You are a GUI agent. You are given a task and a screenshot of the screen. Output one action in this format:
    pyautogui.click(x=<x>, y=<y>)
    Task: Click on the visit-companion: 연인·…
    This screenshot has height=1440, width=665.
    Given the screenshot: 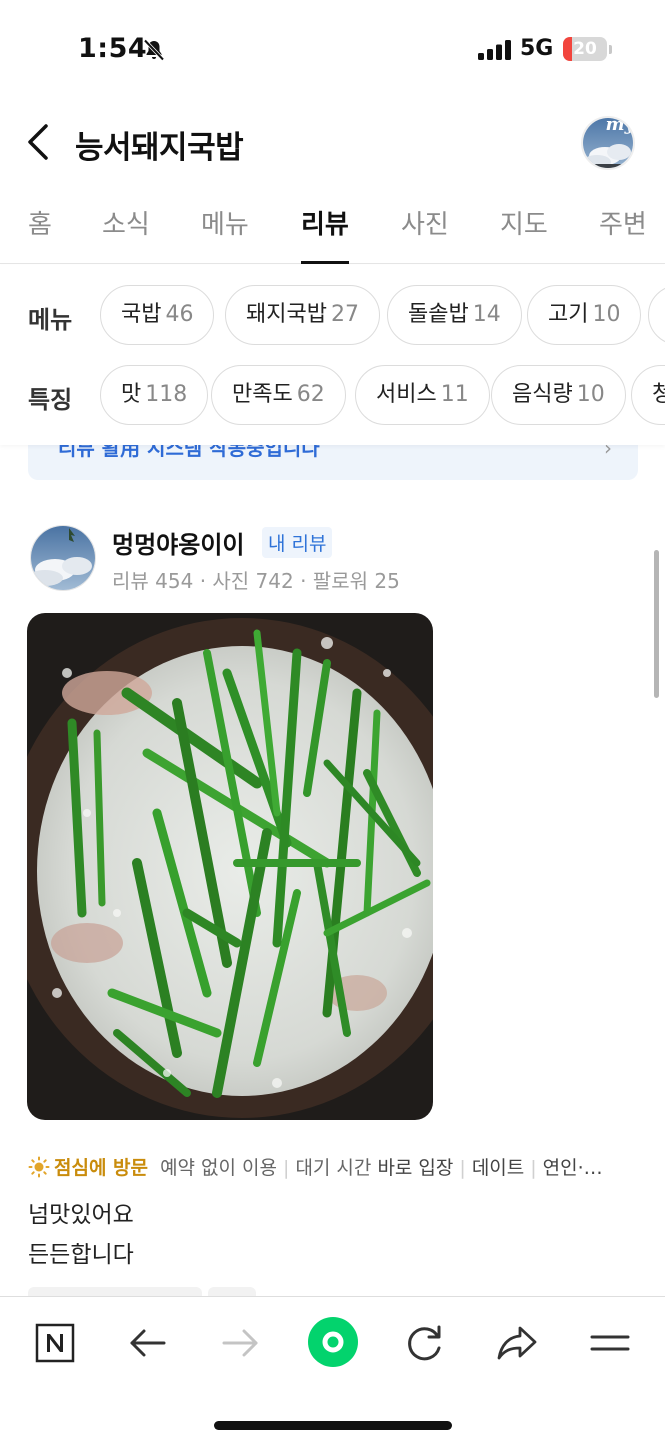 What is the action you would take?
    pyautogui.click(x=572, y=1168)
    